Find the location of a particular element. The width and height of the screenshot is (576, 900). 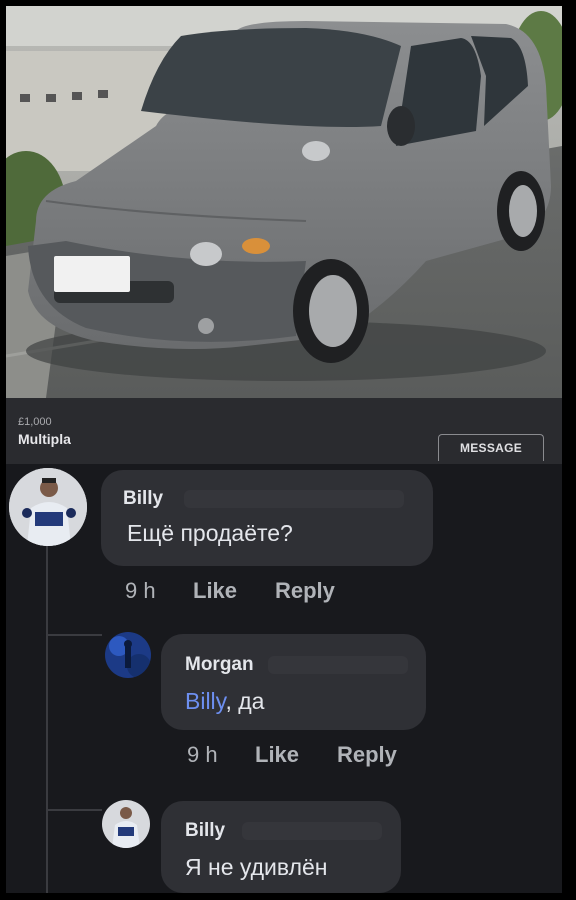

comment-text: Я не удивлён is located at coordinates (256, 867).